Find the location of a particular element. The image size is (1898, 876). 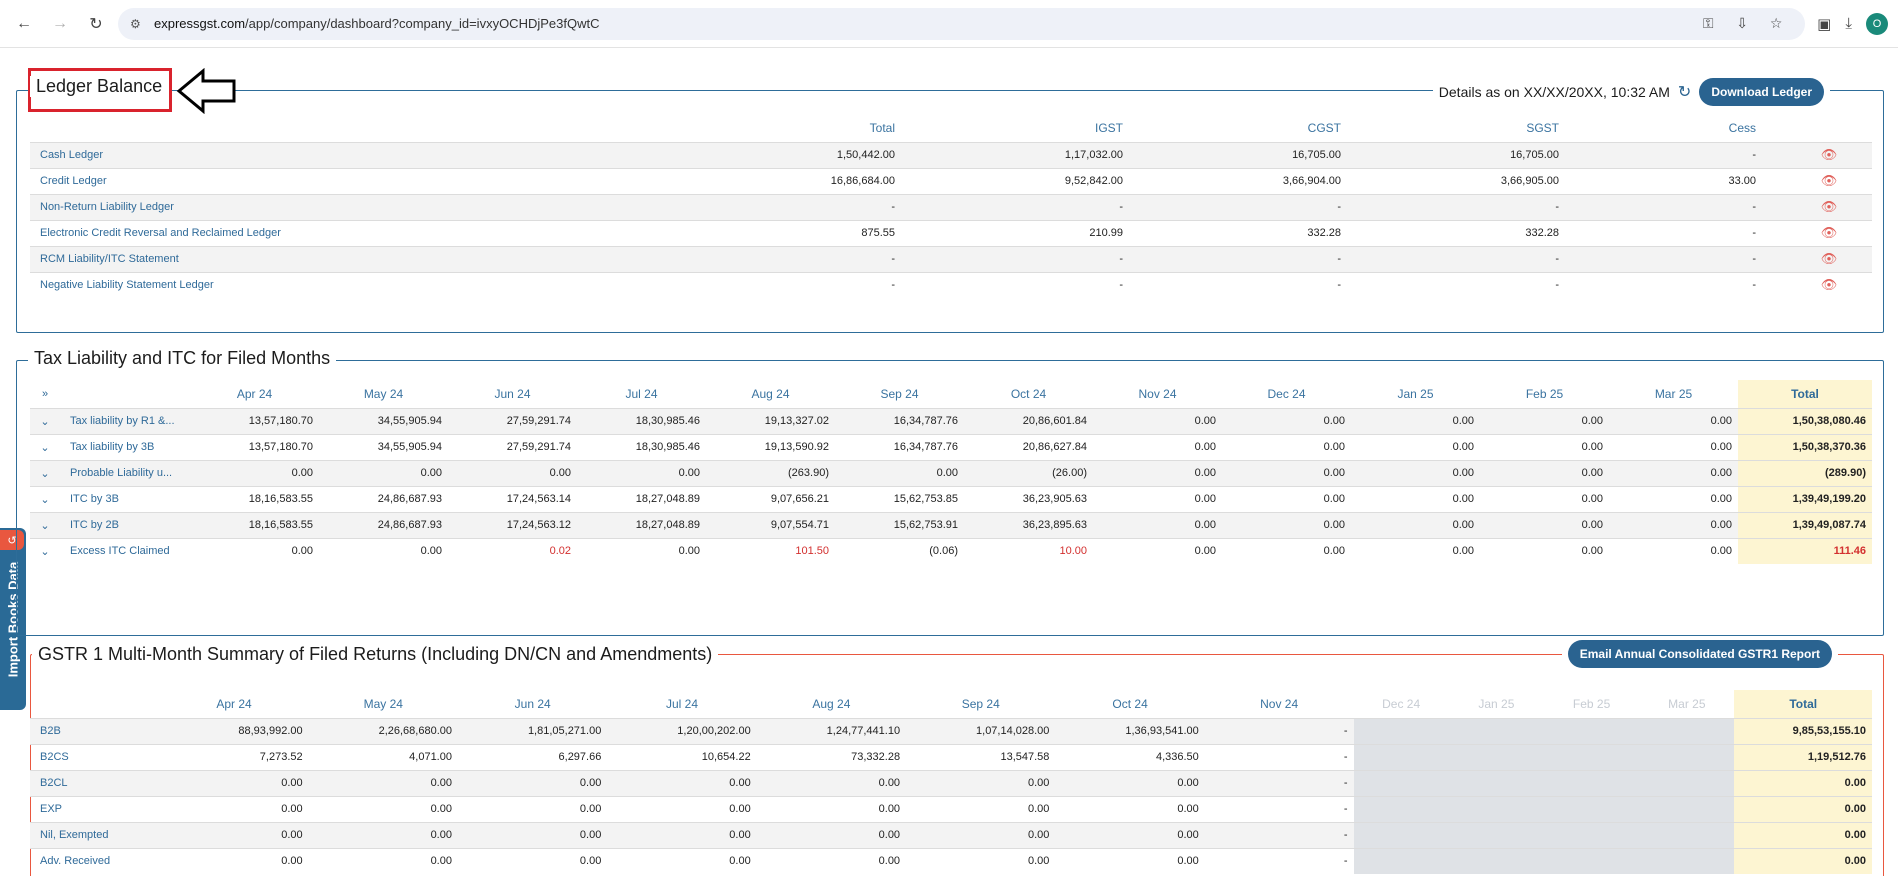

reload-icon: ↻ is located at coordinates (96, 24).